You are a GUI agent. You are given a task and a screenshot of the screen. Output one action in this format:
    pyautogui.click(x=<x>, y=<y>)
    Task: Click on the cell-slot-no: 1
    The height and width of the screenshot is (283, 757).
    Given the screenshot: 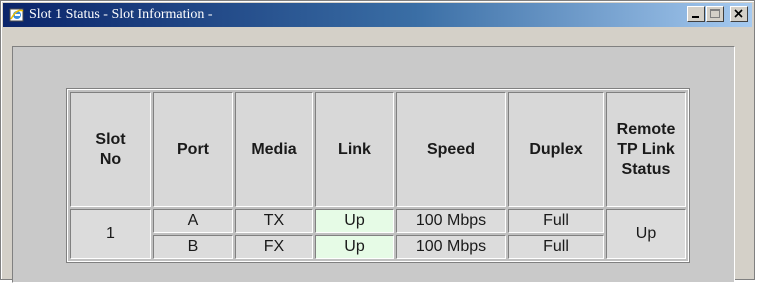 What is the action you would take?
    pyautogui.click(x=110, y=234)
    